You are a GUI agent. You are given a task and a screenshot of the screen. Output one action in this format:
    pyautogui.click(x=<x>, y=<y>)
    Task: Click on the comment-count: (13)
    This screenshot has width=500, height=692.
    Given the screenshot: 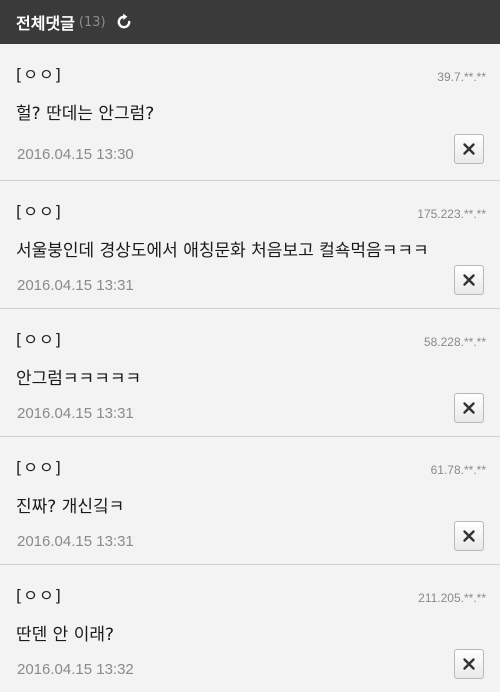 What is the action you would take?
    pyautogui.click(x=92, y=22)
    